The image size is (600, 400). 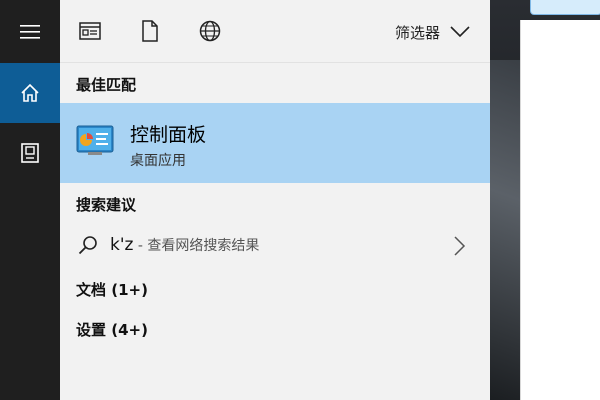 What do you see at coordinates (106, 85) in the screenshot?
I see `best-match-header: 最佳匹配` at bounding box center [106, 85].